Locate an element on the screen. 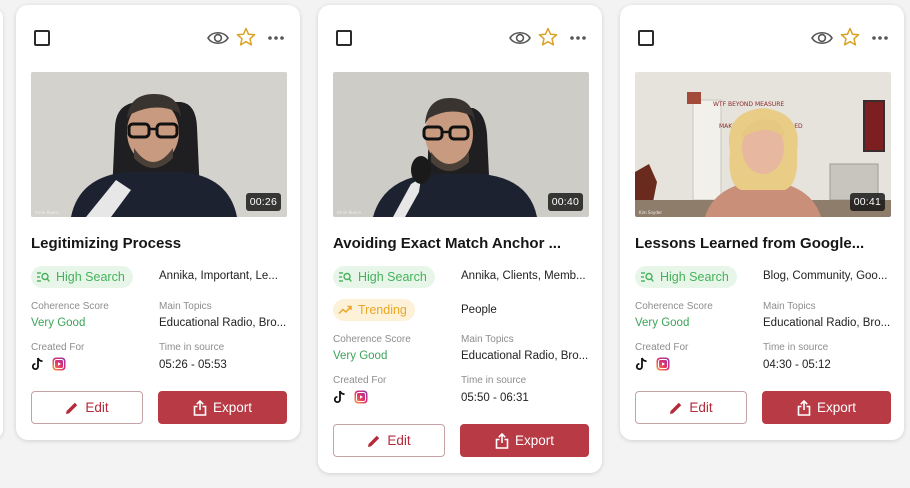 This screenshot has width=910, height=488. svg-text: WTF BEYOND MEASURE is located at coordinates (748, 104).